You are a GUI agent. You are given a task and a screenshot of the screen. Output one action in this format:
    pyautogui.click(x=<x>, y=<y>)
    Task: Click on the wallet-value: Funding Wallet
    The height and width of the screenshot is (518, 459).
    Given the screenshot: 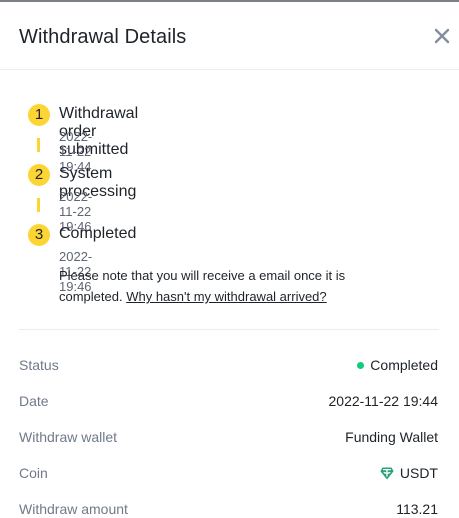 What is the action you would take?
    pyautogui.click(x=391, y=437)
    